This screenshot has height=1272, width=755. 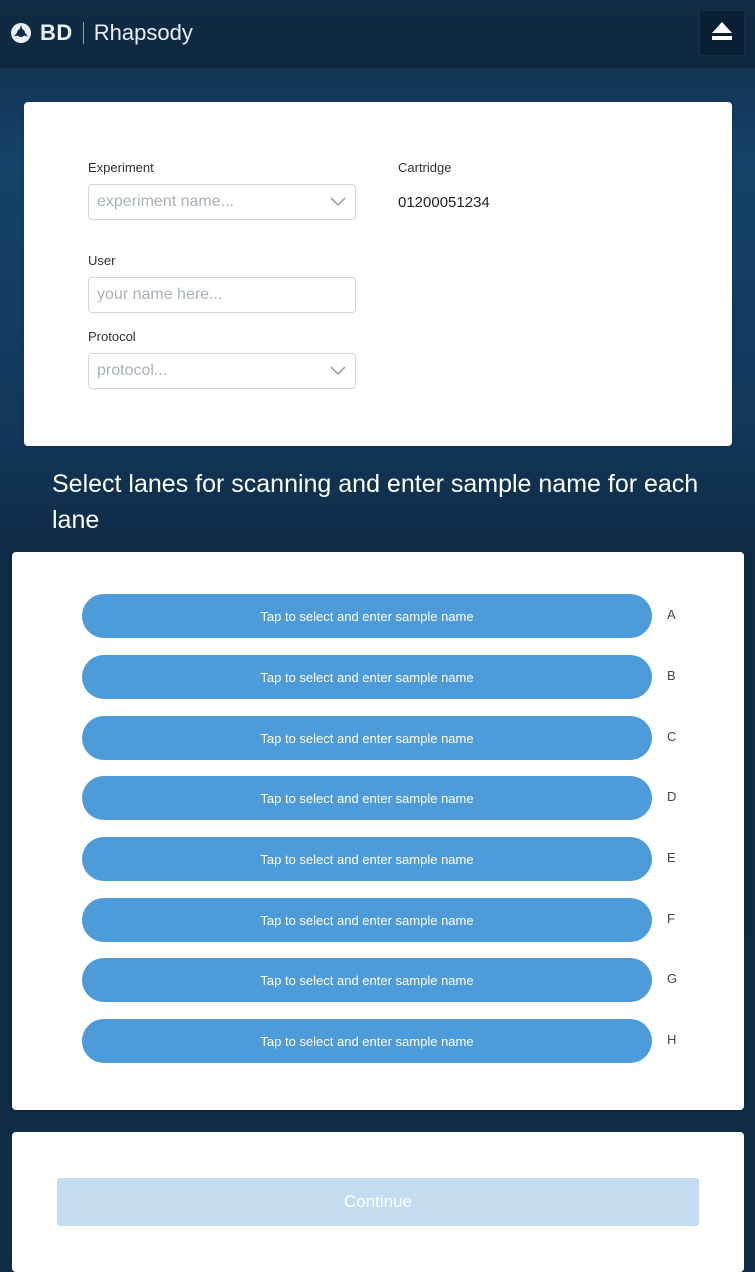 What do you see at coordinates (672, 796) in the screenshot?
I see `lane-d-label: D` at bounding box center [672, 796].